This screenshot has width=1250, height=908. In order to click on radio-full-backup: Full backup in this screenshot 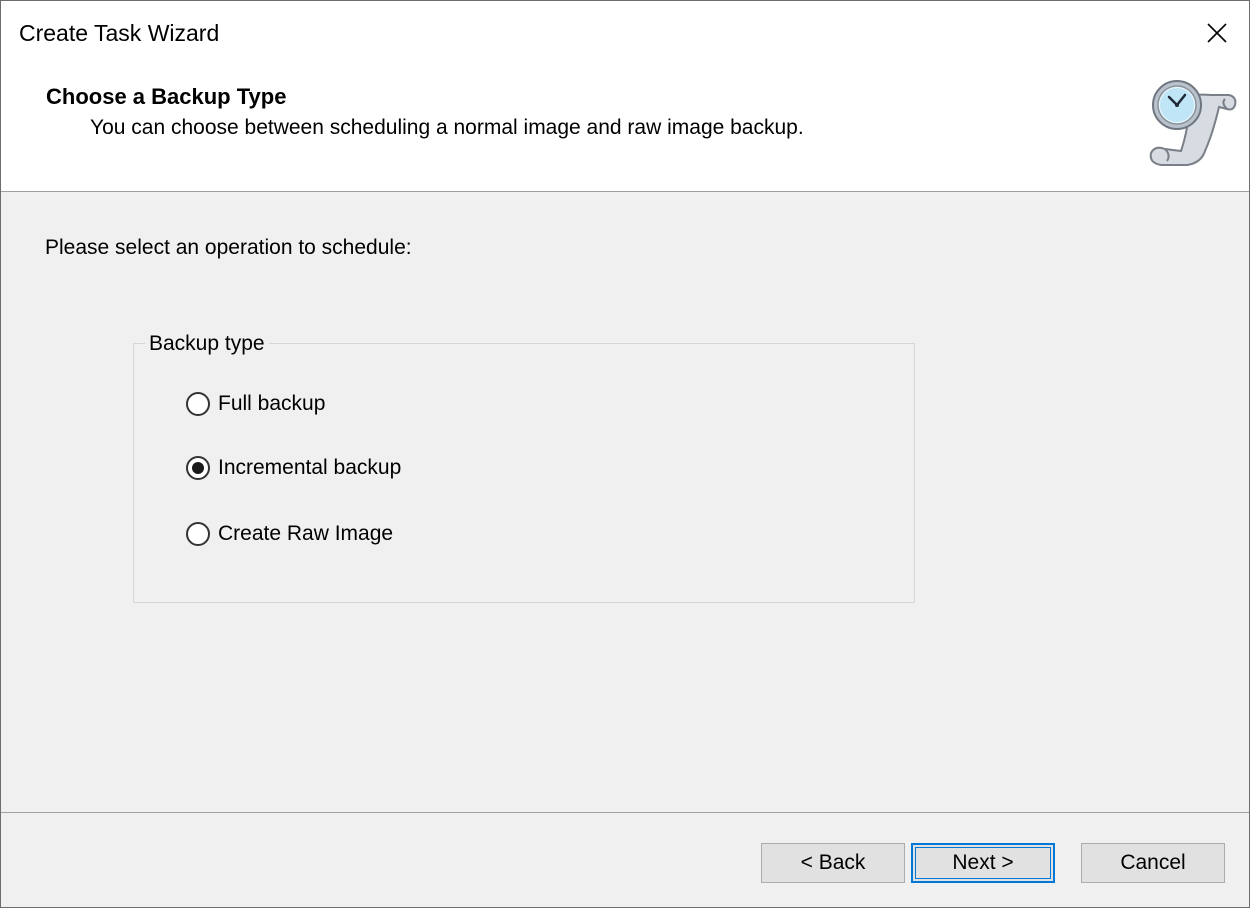, I will do `click(255, 404)`.